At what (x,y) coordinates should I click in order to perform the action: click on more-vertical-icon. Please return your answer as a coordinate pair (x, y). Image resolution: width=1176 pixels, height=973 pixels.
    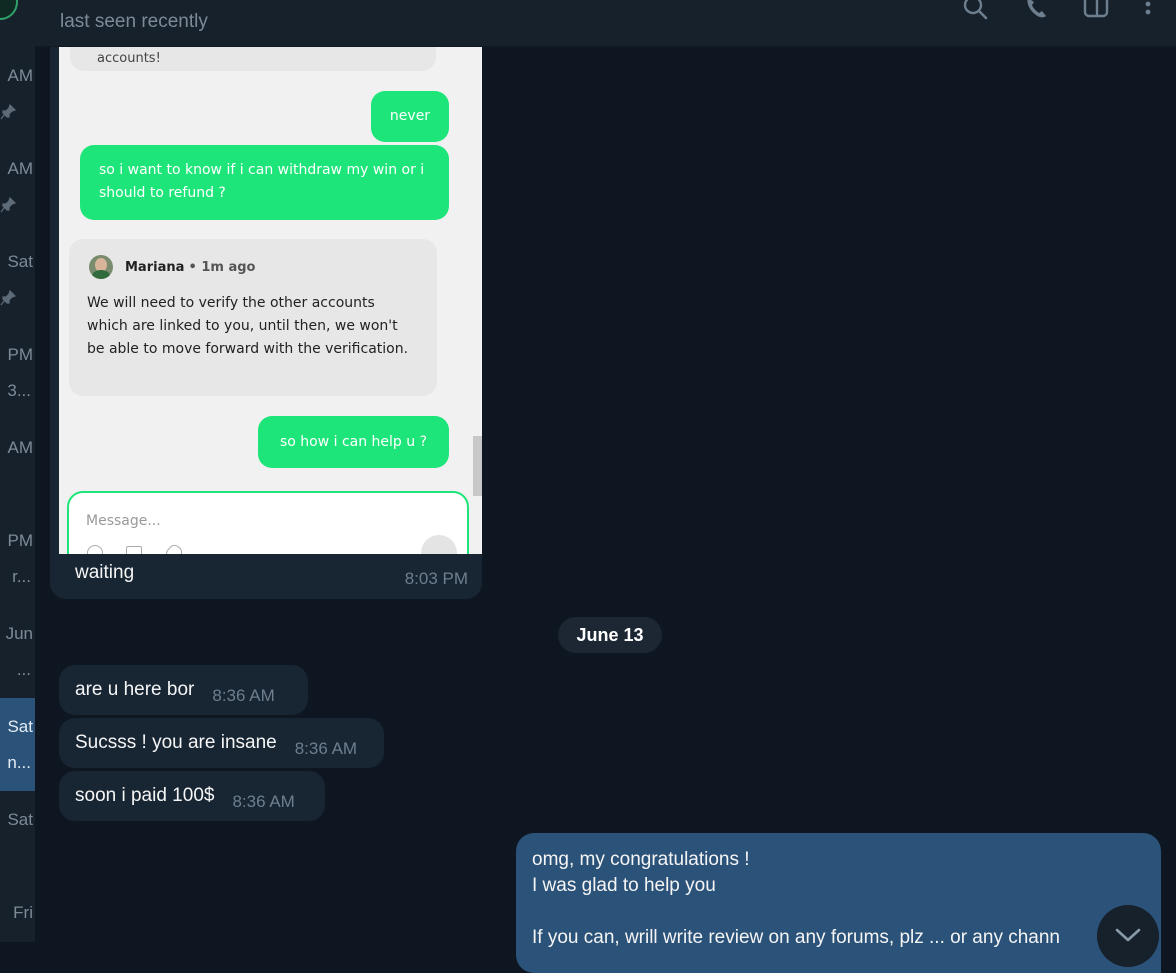
    Looking at the image, I should click on (1148, 11).